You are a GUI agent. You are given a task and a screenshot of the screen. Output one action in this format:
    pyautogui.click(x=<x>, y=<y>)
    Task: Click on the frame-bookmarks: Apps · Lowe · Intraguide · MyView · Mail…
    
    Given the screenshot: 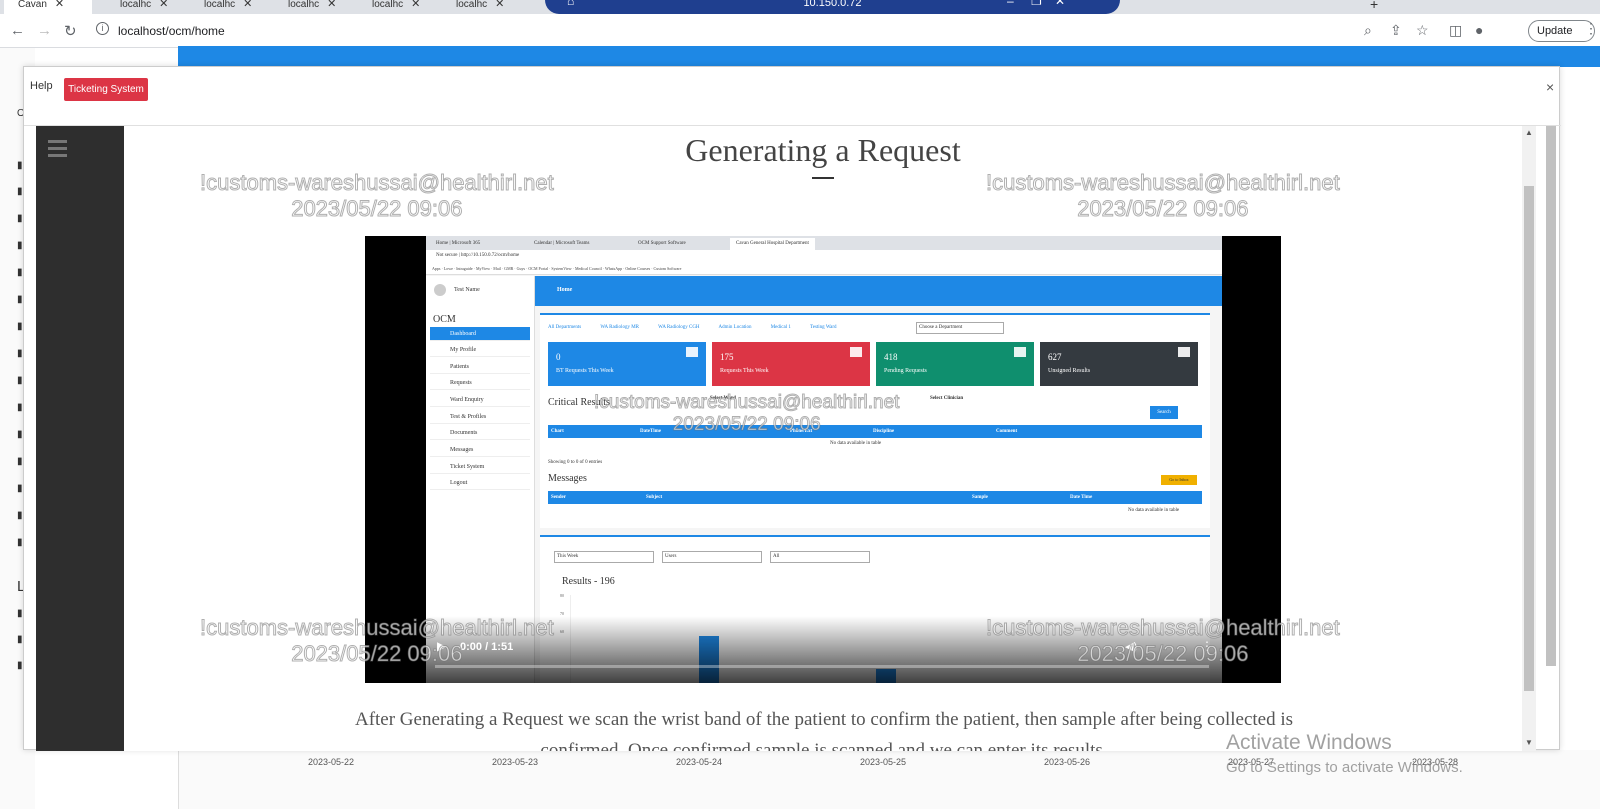 What is the action you would take?
    pyautogui.click(x=824, y=269)
    